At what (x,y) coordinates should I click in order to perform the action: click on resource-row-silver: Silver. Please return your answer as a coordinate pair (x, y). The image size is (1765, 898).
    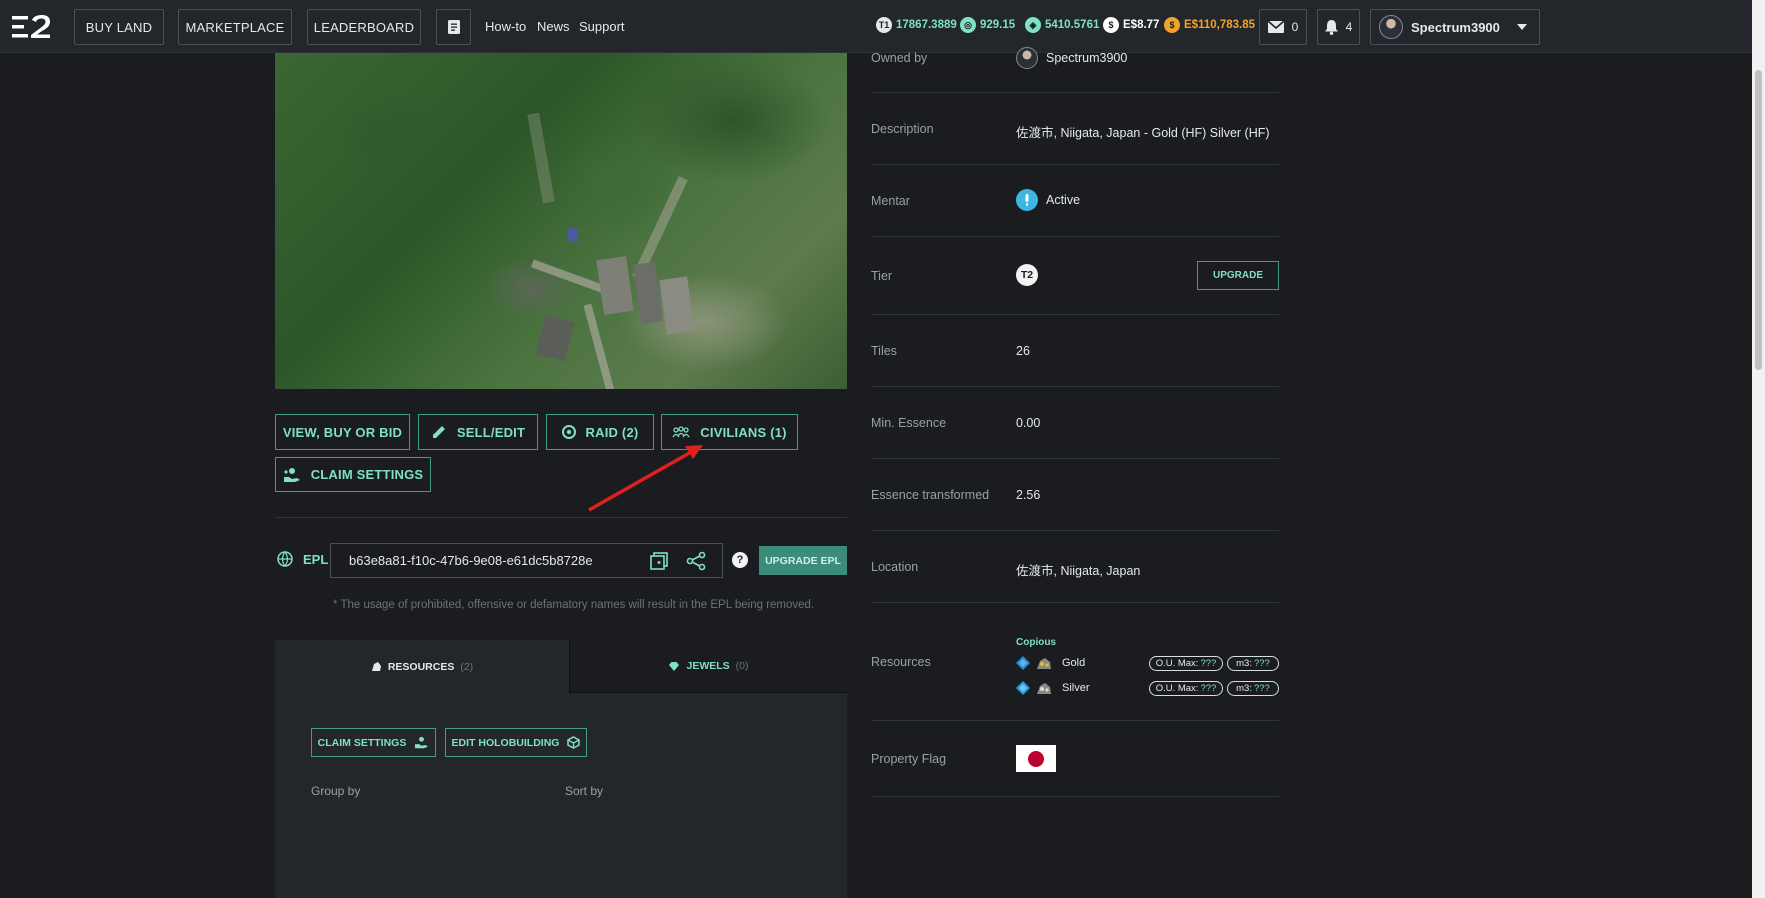
    Looking at the image, I should click on (1053, 688).